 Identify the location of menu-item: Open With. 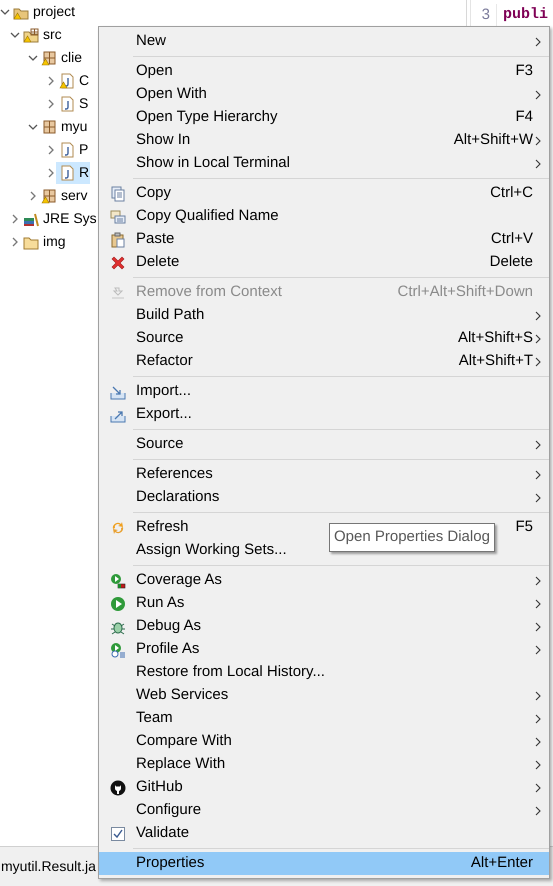
(171, 94).